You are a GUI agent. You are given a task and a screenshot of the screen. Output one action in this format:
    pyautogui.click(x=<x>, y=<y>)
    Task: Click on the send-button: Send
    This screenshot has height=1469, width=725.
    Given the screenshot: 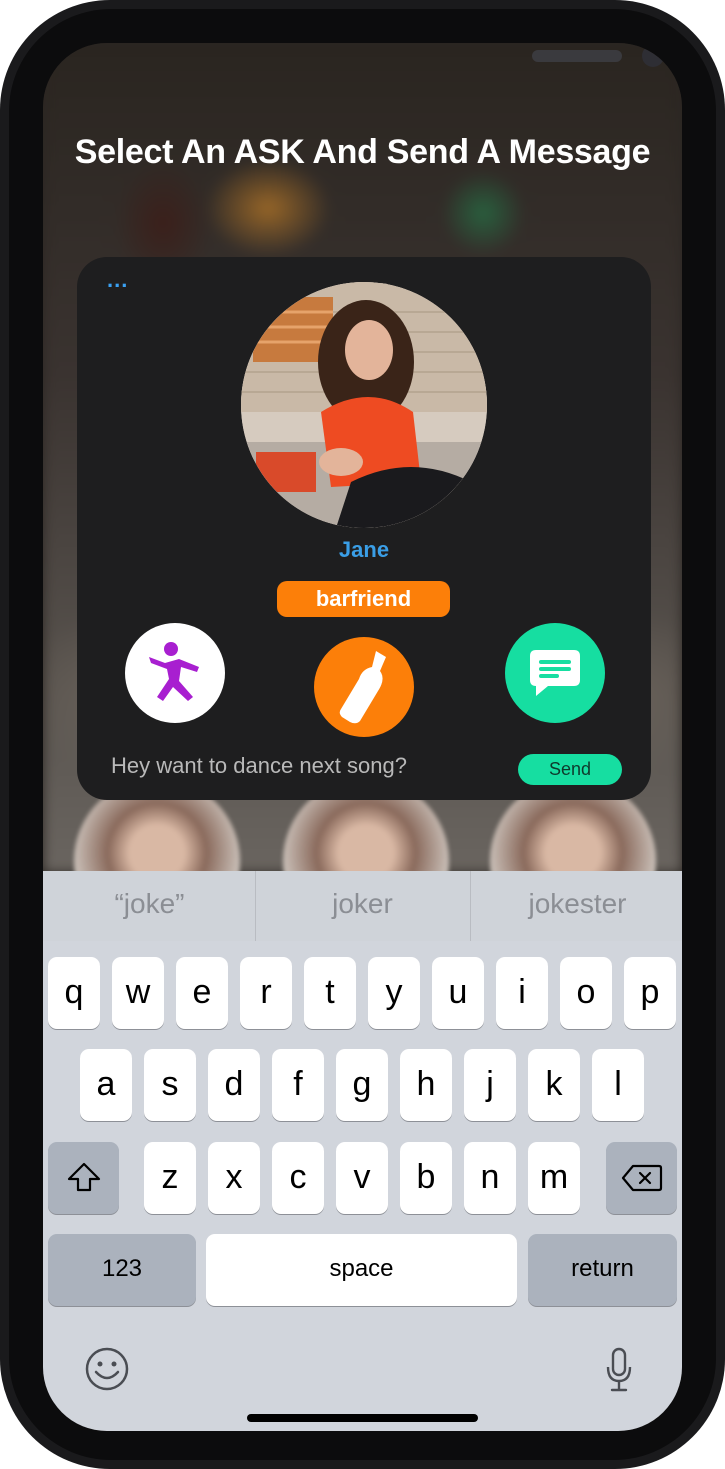 What is the action you would take?
    pyautogui.click(x=570, y=769)
    